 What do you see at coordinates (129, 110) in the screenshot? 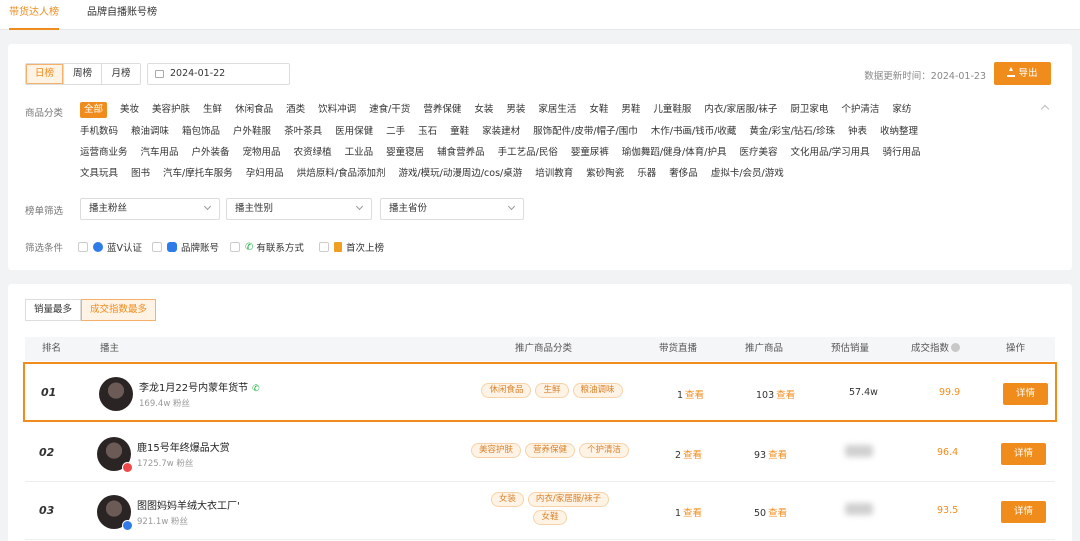
I see `category-item: 美妆` at bounding box center [129, 110].